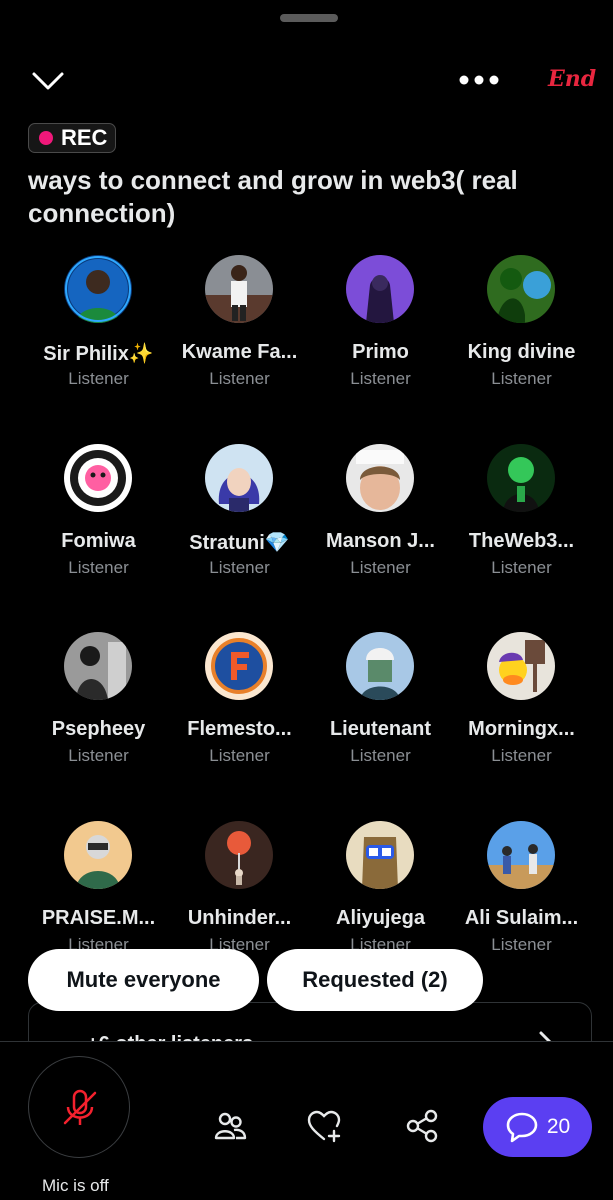 The width and height of the screenshot is (613, 1200). I want to click on participant-name: King divine, so click(521, 352).